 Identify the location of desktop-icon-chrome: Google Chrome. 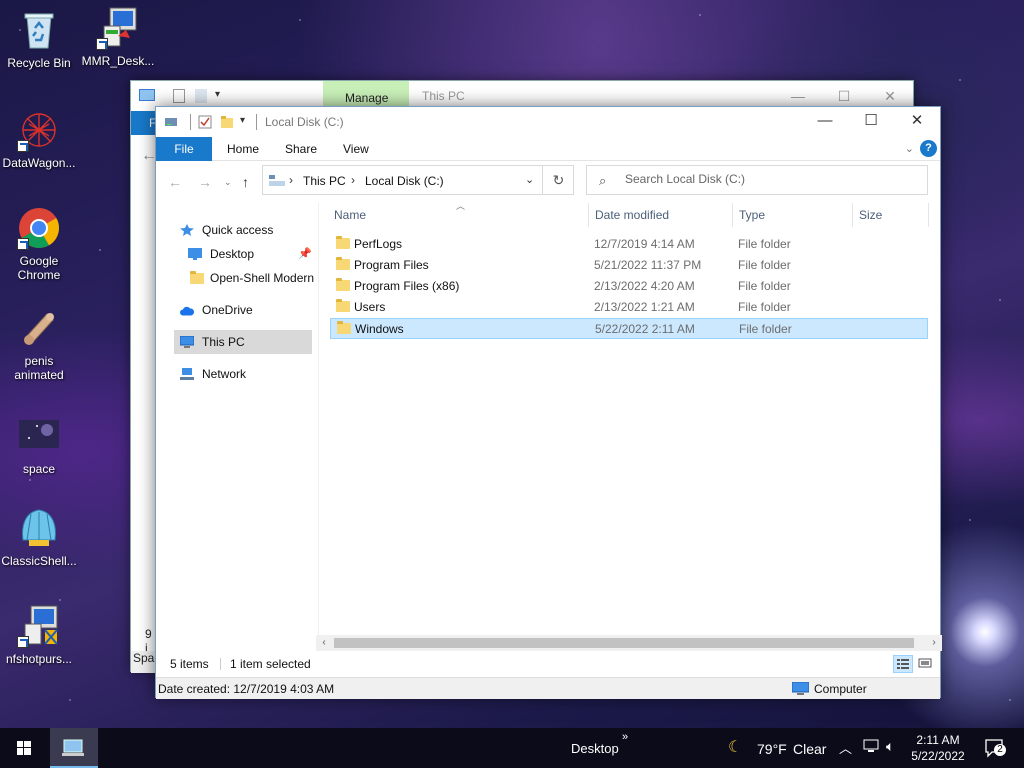
(39, 244).